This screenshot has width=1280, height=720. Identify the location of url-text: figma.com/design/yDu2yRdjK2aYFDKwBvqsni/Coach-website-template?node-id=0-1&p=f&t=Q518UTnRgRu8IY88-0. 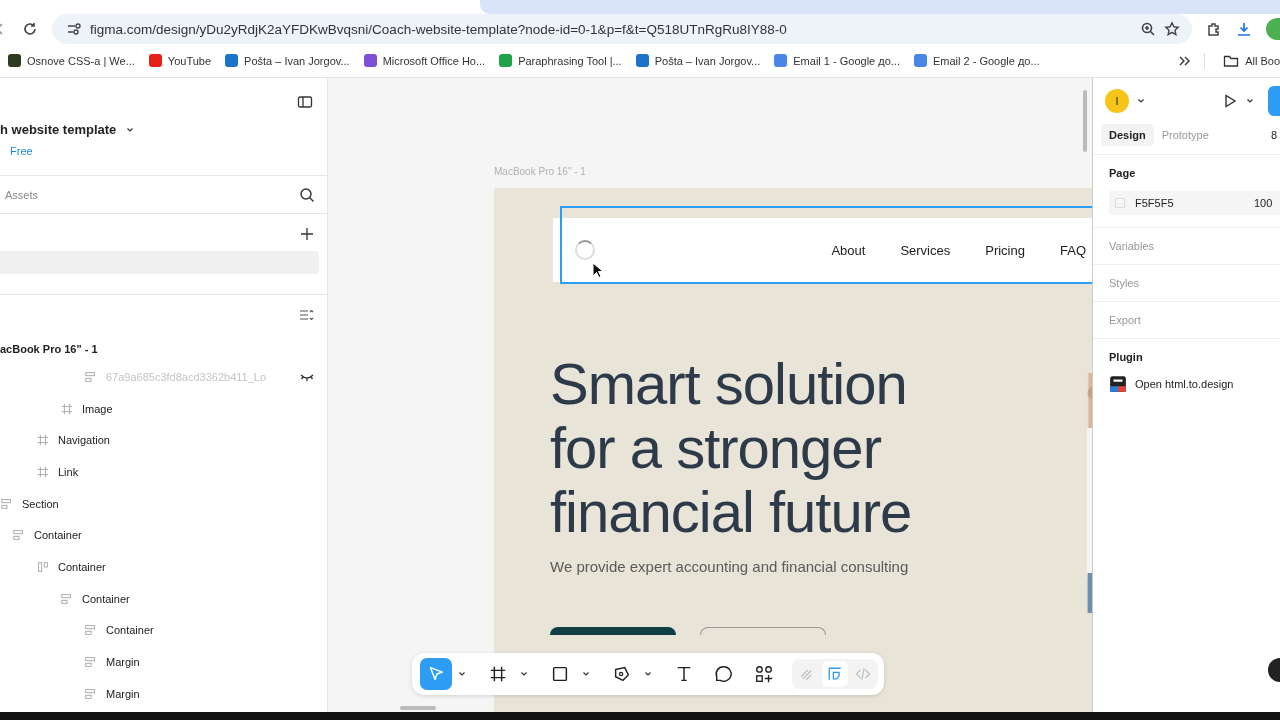
(439, 29).